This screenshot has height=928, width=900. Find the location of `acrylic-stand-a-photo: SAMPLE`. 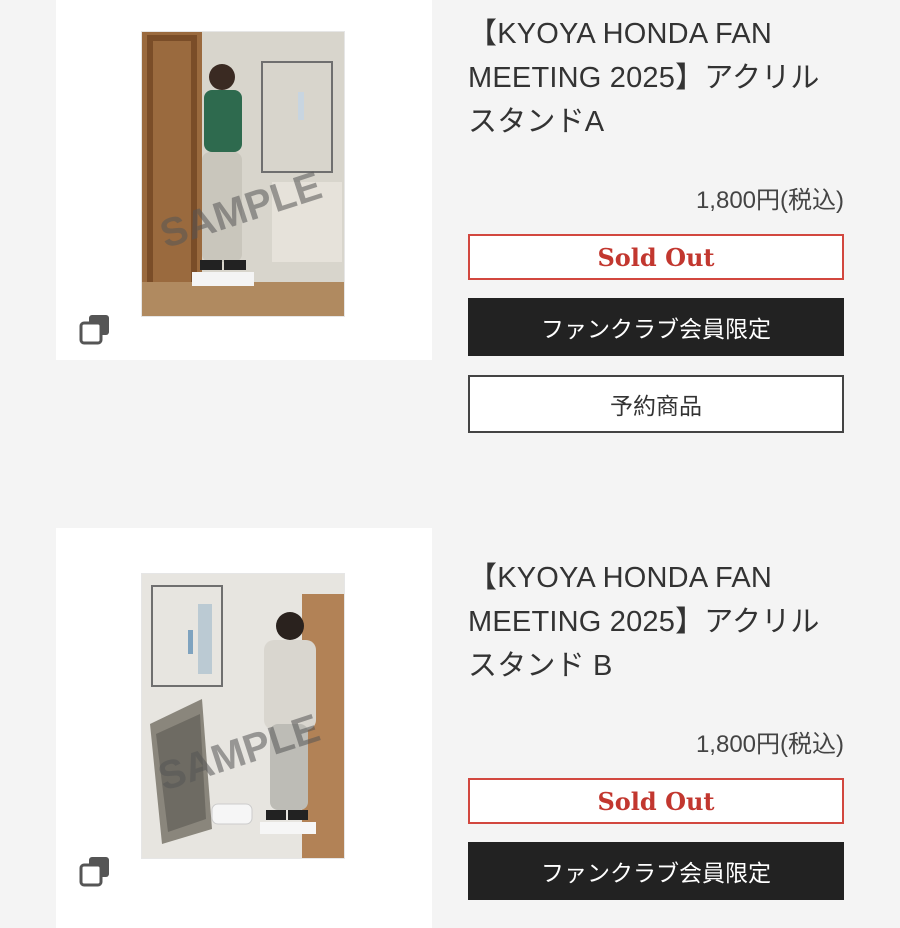

acrylic-stand-a-photo: SAMPLE is located at coordinates (243, 174).